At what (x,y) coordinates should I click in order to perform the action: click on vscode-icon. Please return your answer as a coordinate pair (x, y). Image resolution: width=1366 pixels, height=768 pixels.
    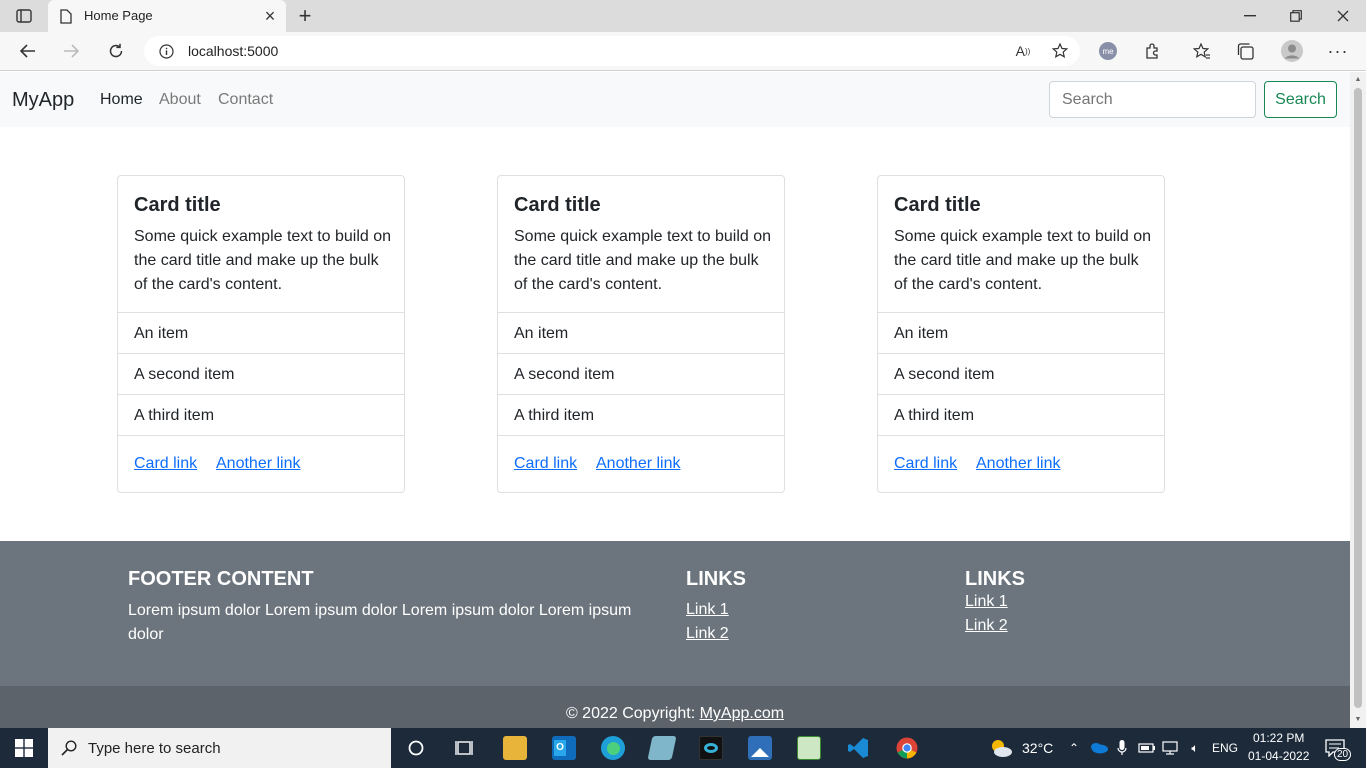
    Looking at the image, I should click on (858, 748).